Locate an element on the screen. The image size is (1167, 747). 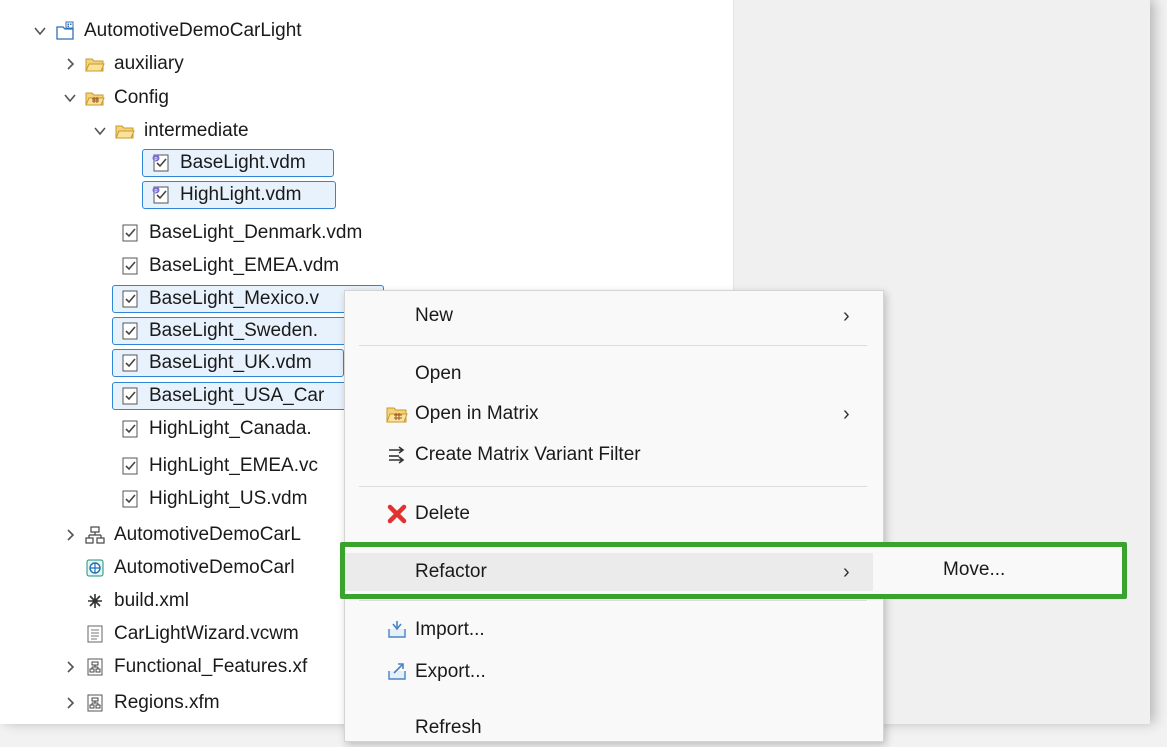
tree-item-label: CarLightWizard.vcwm is located at coordinates (206, 633).